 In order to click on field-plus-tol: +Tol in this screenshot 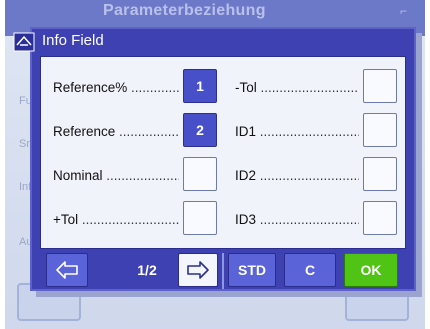, I will do `click(135, 219)`.